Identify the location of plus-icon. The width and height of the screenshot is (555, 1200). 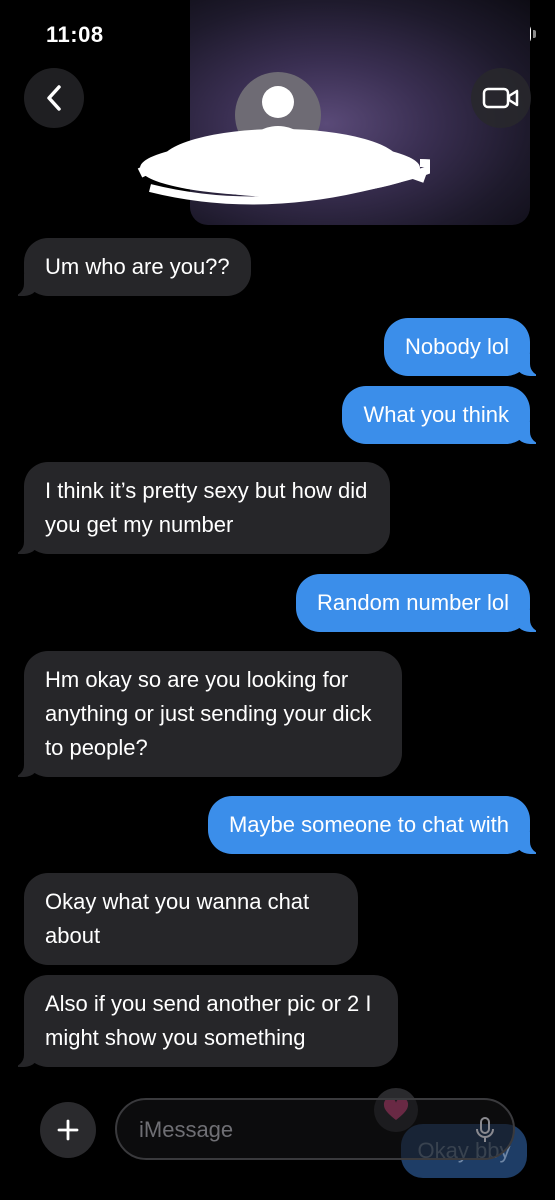
(68, 1130).